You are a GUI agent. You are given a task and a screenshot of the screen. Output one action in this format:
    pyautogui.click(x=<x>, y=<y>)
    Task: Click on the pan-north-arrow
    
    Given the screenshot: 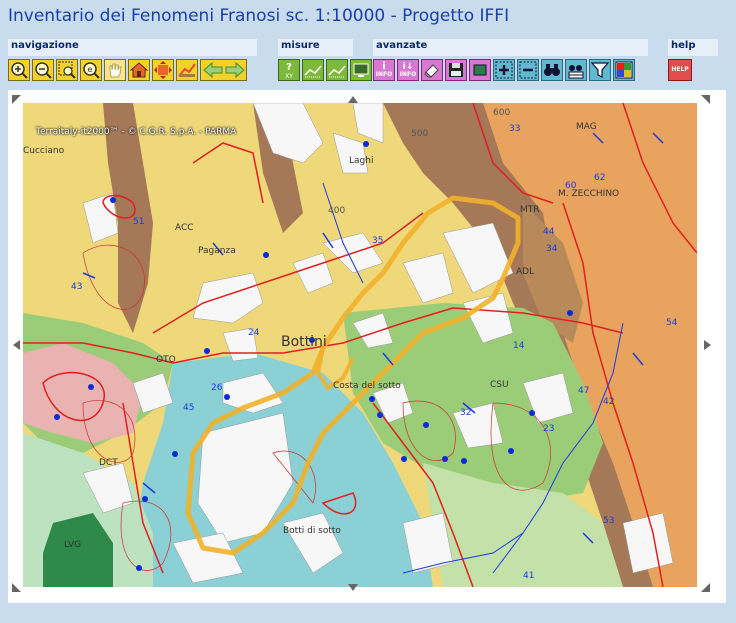 What is the action you would take?
    pyautogui.click(x=353, y=100)
    